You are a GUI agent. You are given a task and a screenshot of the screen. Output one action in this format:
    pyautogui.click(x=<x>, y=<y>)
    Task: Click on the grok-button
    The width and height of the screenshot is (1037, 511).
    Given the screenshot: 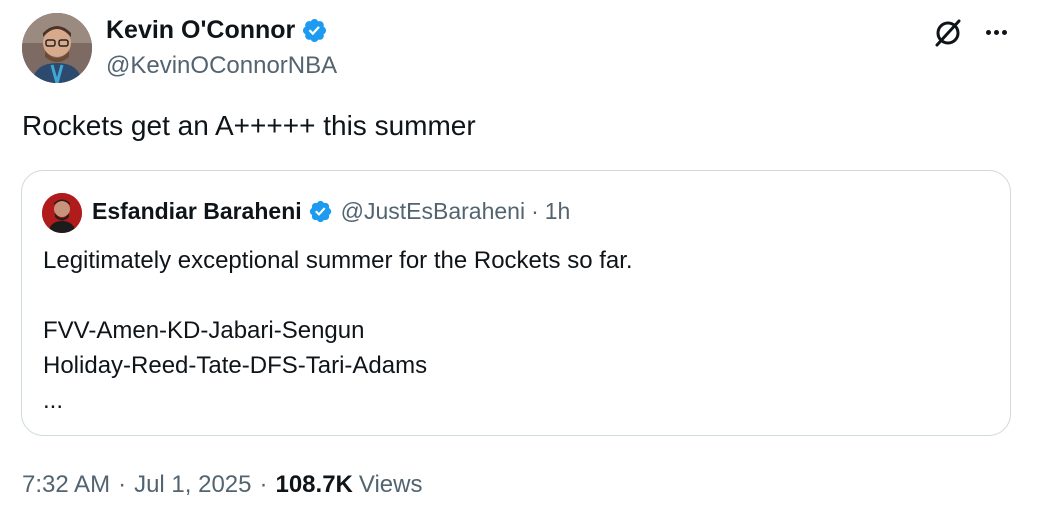 What is the action you would take?
    pyautogui.click(x=948, y=33)
    